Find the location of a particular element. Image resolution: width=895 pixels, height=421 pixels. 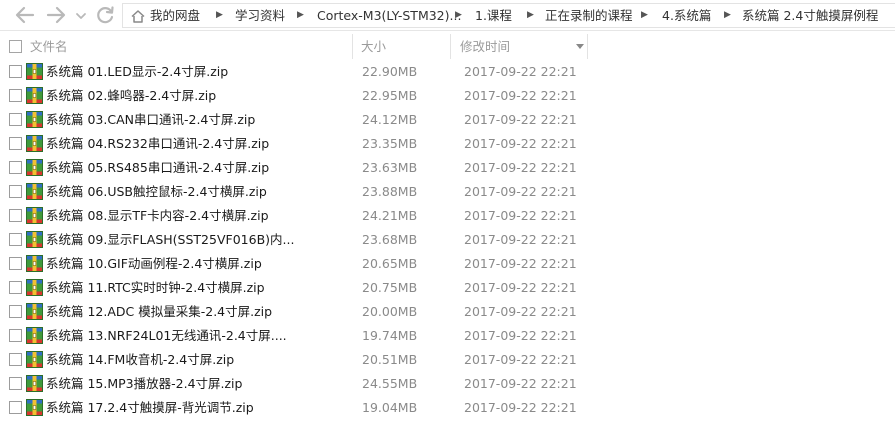

file-size: 20.00MB is located at coordinates (390, 311).